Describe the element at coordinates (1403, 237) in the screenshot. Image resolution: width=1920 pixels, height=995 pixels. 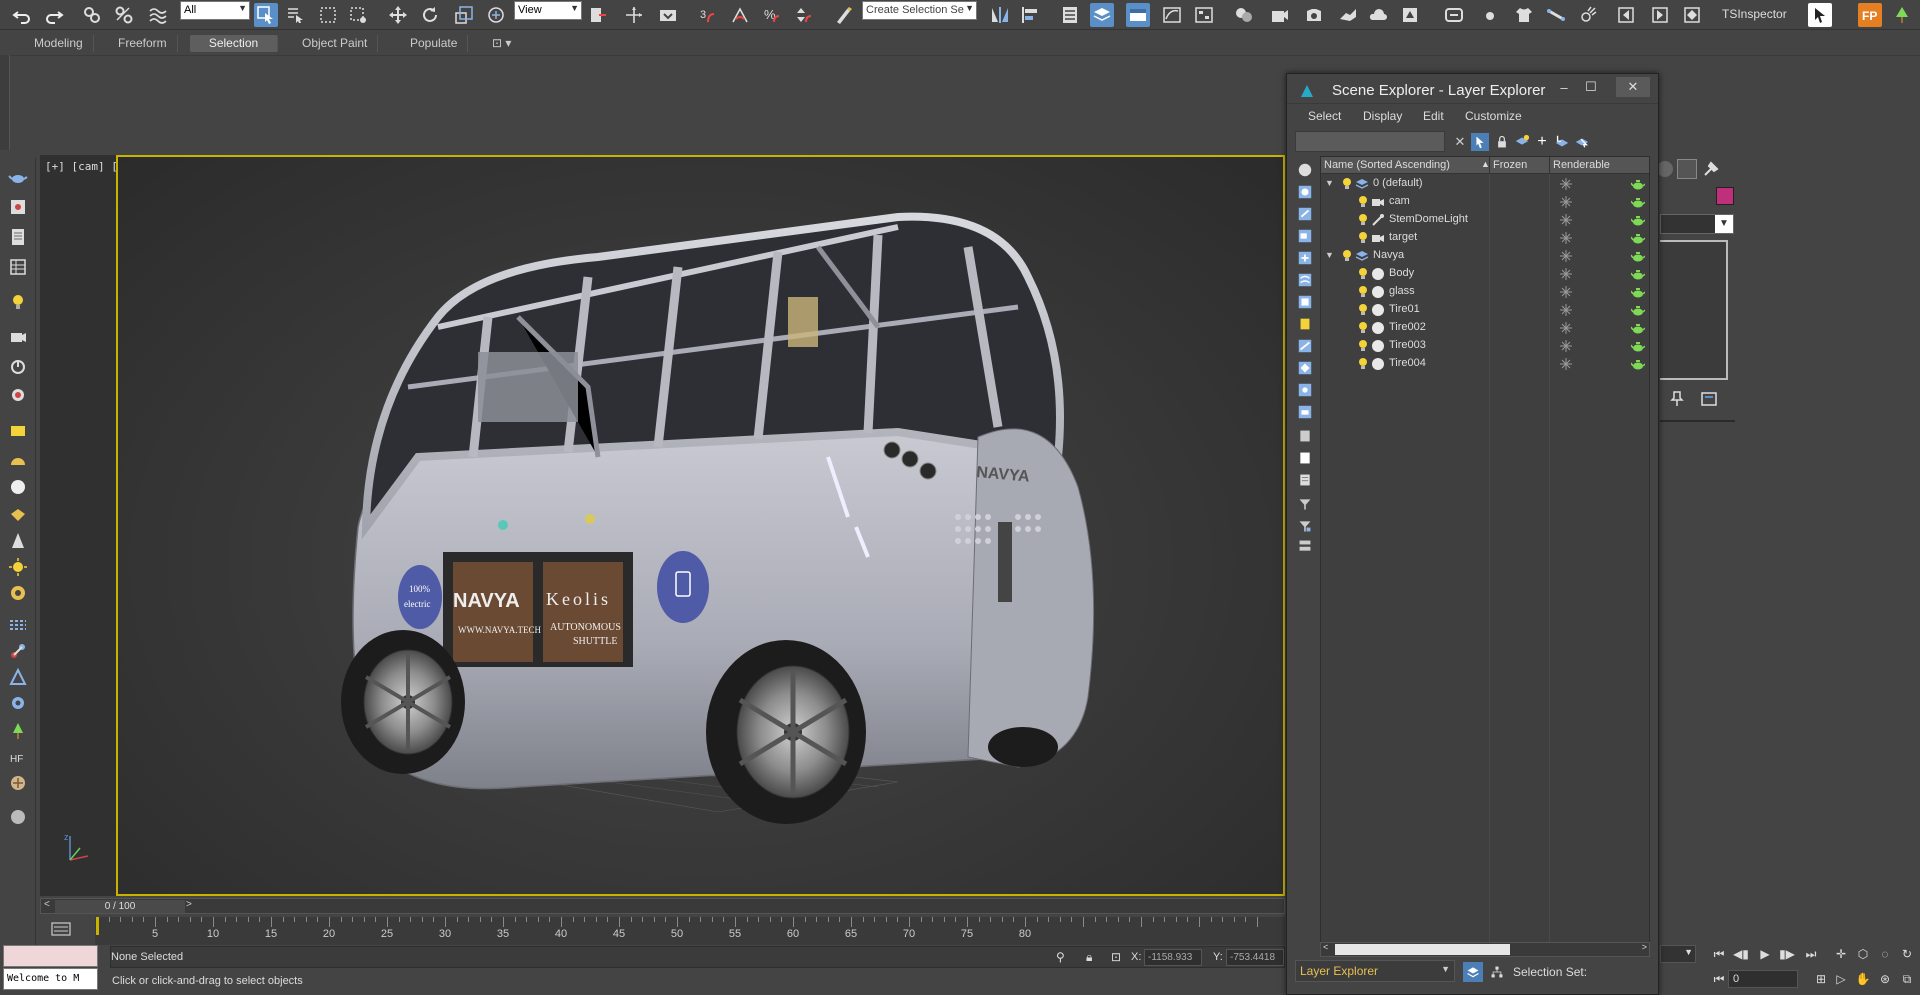
I see `tree-item-name: target` at that location.